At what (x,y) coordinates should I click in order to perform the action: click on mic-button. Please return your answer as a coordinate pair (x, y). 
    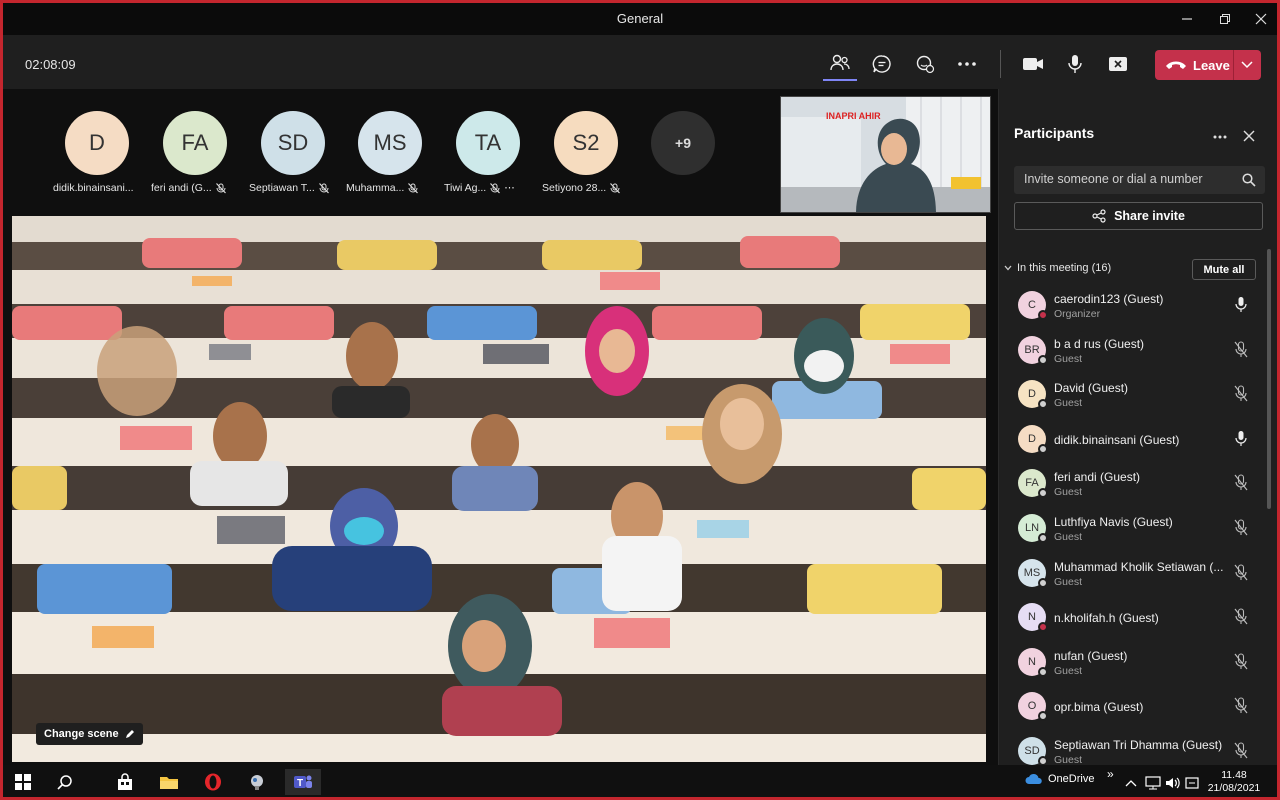
    Looking at the image, I should click on (1075, 64).